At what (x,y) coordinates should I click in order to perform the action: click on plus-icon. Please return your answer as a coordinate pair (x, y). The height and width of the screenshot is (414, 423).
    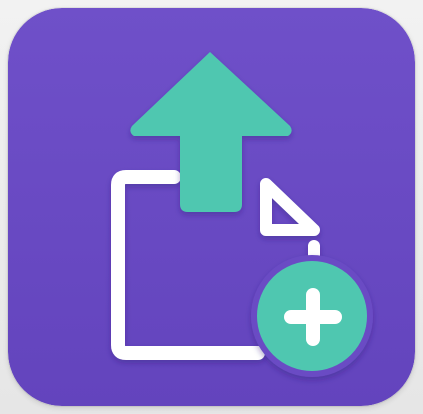
    Looking at the image, I should click on (313, 317).